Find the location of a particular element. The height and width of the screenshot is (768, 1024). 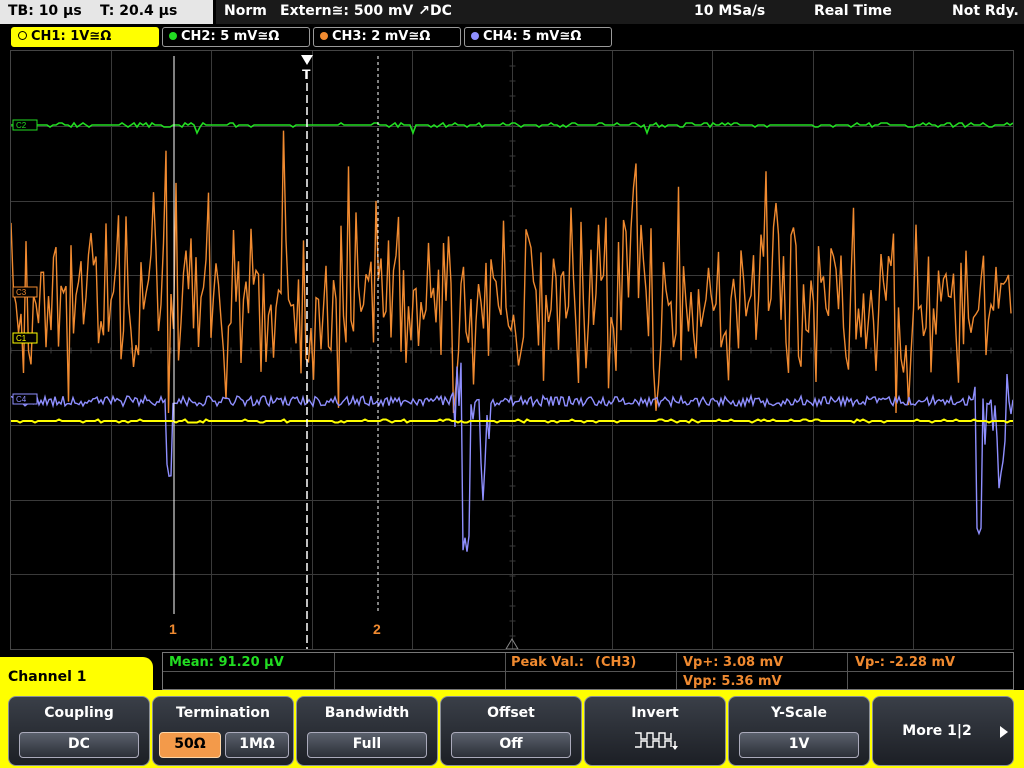

trigger-state: Not Rdy. is located at coordinates (985, 11).